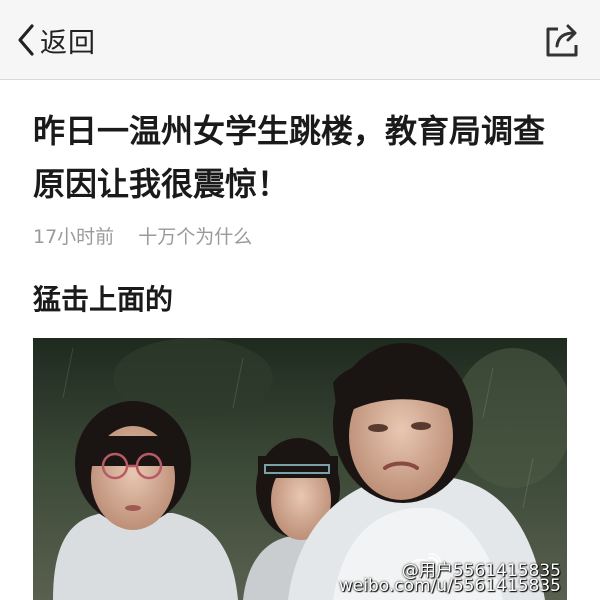 This screenshot has width=600, height=600. What do you see at coordinates (68, 43) in the screenshot?
I see `back-label: 返回` at bounding box center [68, 43].